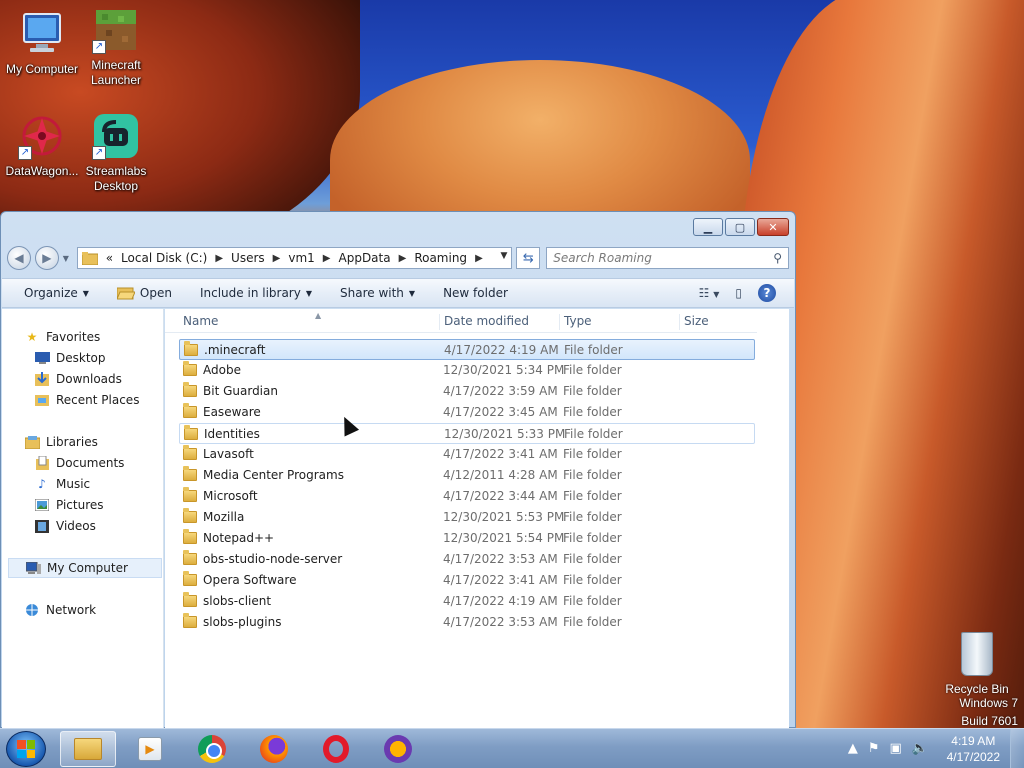 This screenshot has height=768, width=1024. I want to click on breadcrumb-appdata: AppData, so click(365, 258).